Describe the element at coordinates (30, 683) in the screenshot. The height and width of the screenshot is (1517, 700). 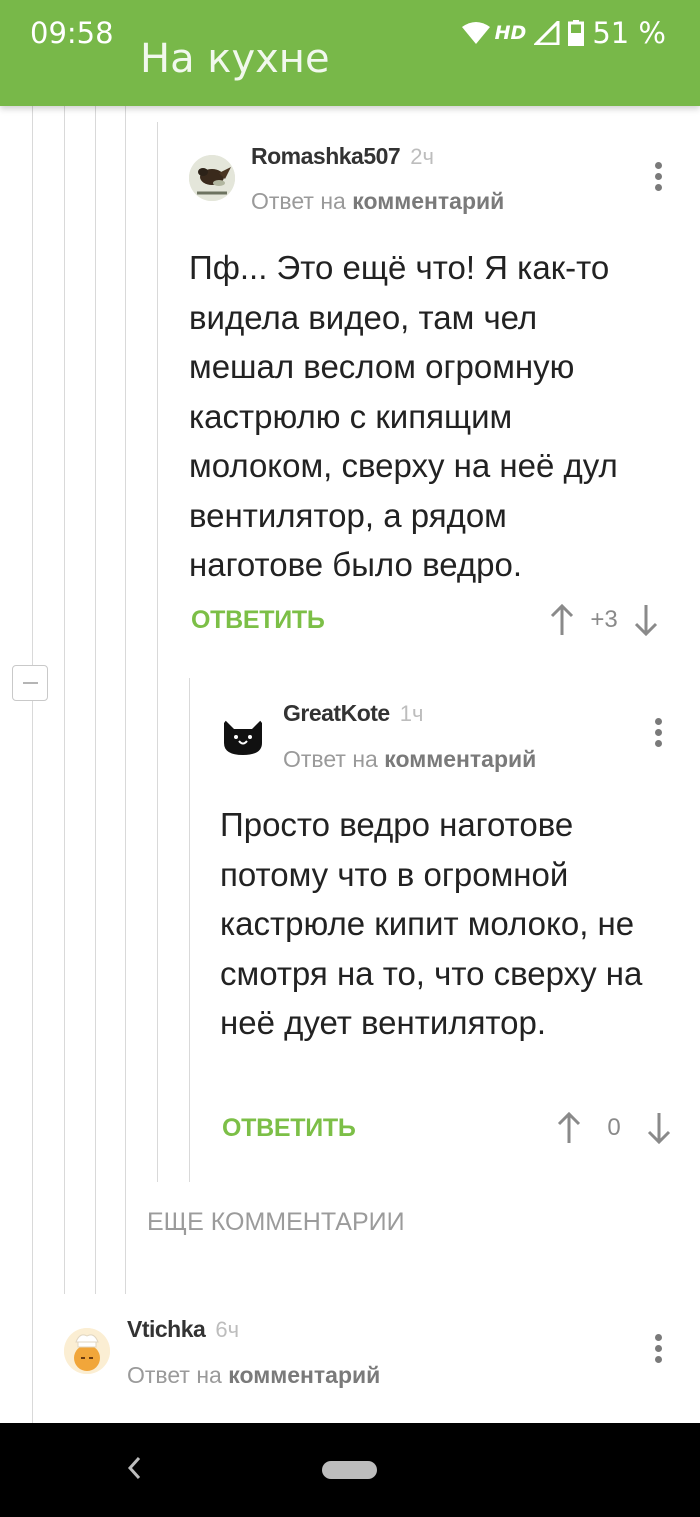
I see `collapse-thread-button` at that location.